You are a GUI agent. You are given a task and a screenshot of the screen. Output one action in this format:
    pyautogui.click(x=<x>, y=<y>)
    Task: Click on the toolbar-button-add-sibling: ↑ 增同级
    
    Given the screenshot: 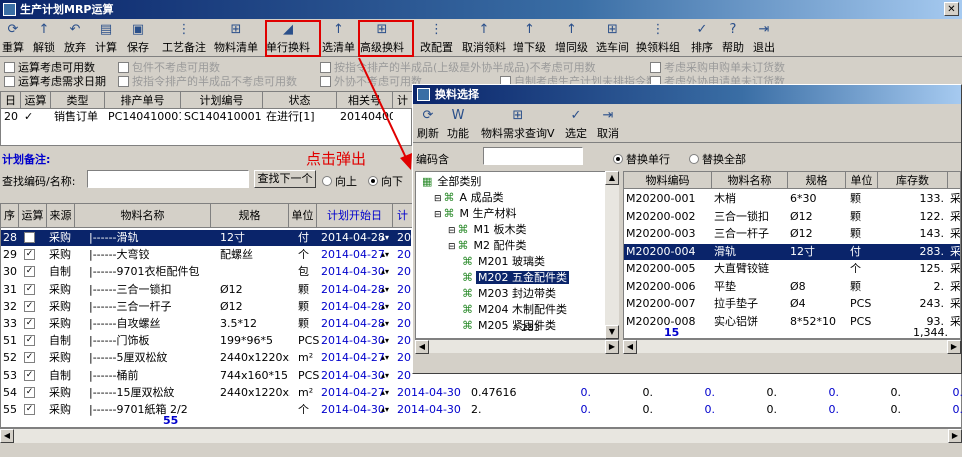 What is the action you would take?
    pyautogui.click(x=571, y=38)
    